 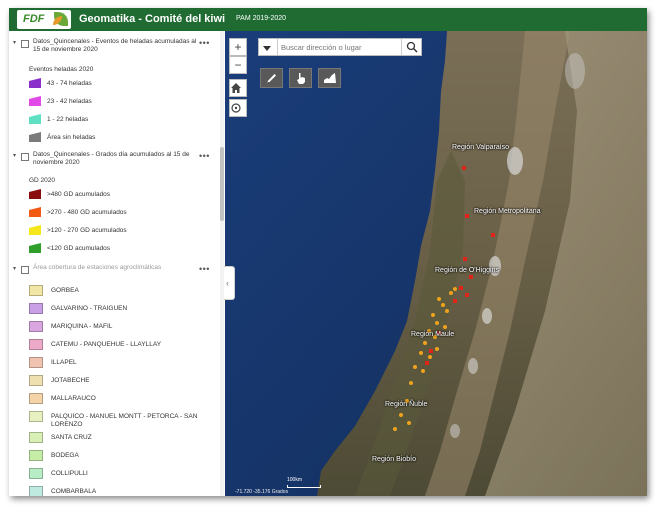 What do you see at coordinates (295, 480) in the screenshot?
I see `scale-label: 100km` at bounding box center [295, 480].